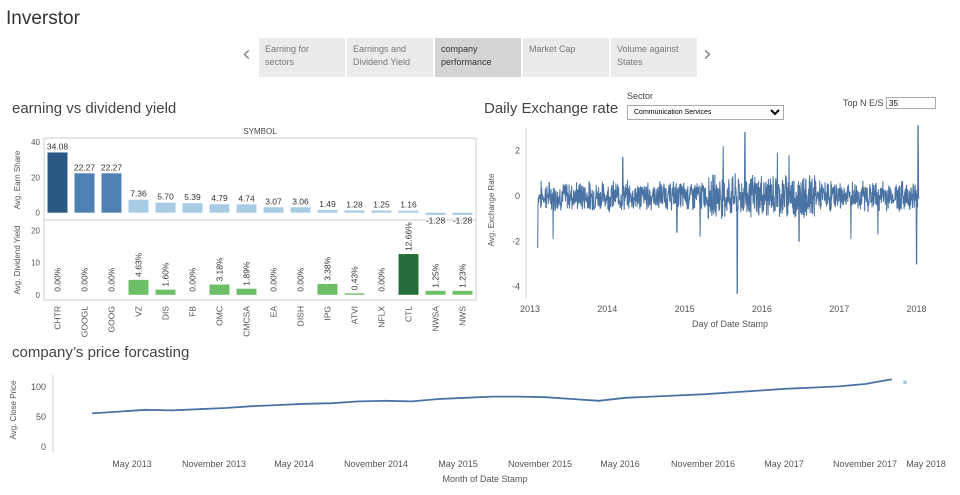 This screenshot has width=960, height=495. What do you see at coordinates (301, 316) in the screenshot?
I see `symbol-tick-label: DISH` at bounding box center [301, 316].